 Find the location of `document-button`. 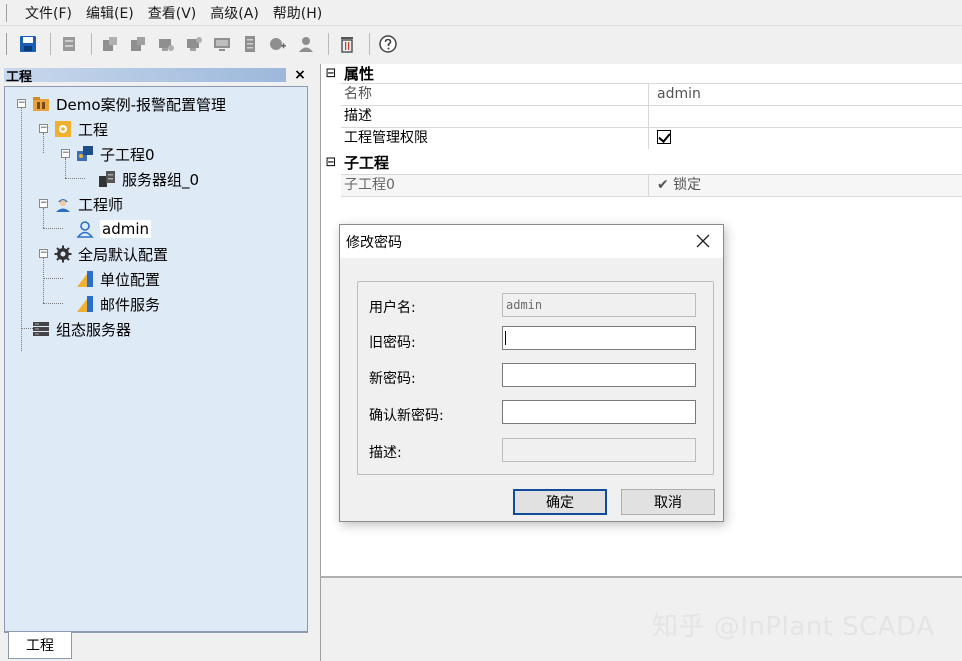

document-button is located at coordinates (250, 44).